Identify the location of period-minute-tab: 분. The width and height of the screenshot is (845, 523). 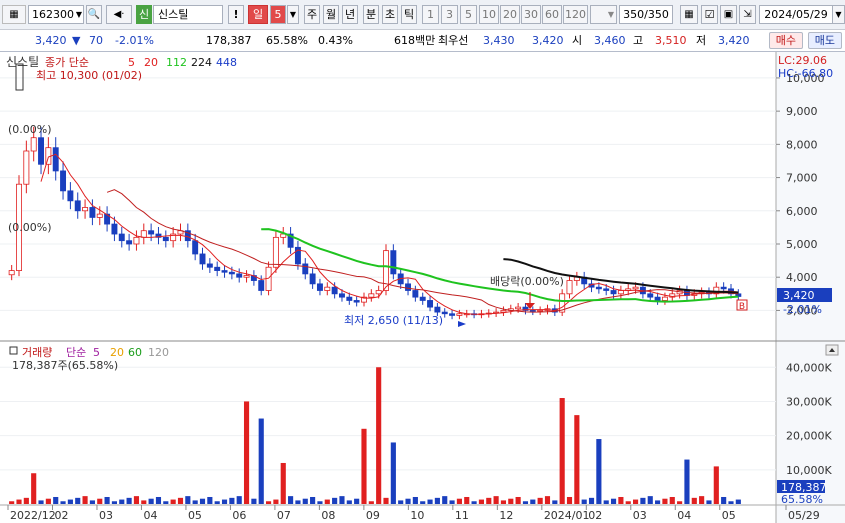
(371, 14).